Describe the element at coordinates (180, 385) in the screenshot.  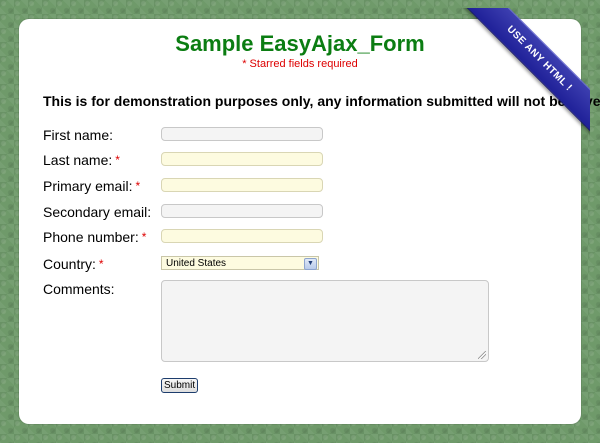
I see `submit-button: Submit` at that location.